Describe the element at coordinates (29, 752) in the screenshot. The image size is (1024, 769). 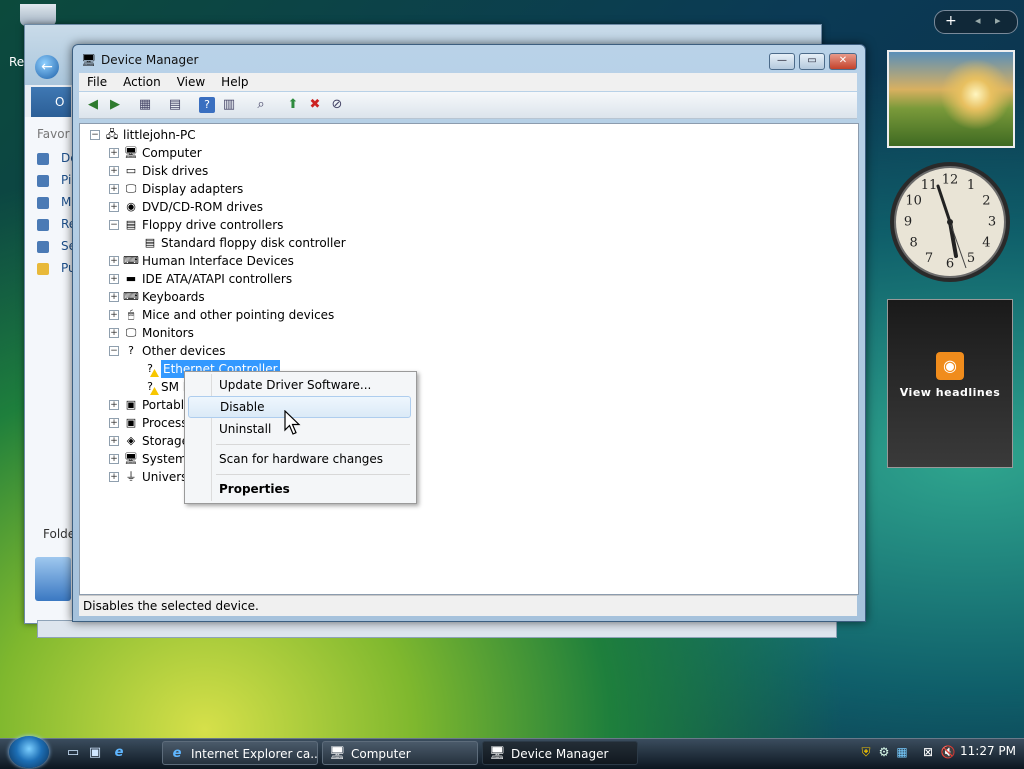
I see `start-button` at that location.